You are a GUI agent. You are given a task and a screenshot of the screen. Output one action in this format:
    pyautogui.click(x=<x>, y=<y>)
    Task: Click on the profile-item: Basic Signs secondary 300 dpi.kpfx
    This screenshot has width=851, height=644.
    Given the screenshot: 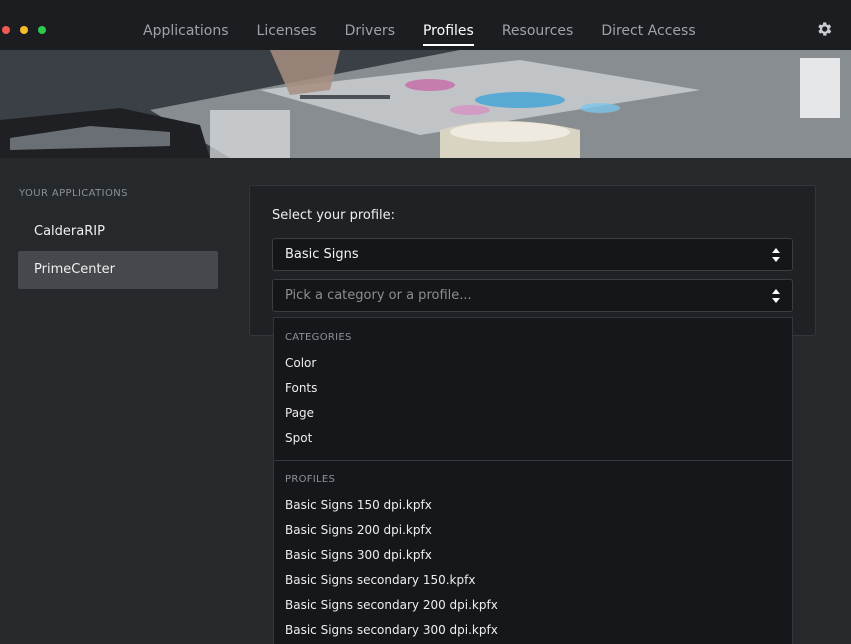 What is the action you would take?
    pyautogui.click(x=532, y=630)
    